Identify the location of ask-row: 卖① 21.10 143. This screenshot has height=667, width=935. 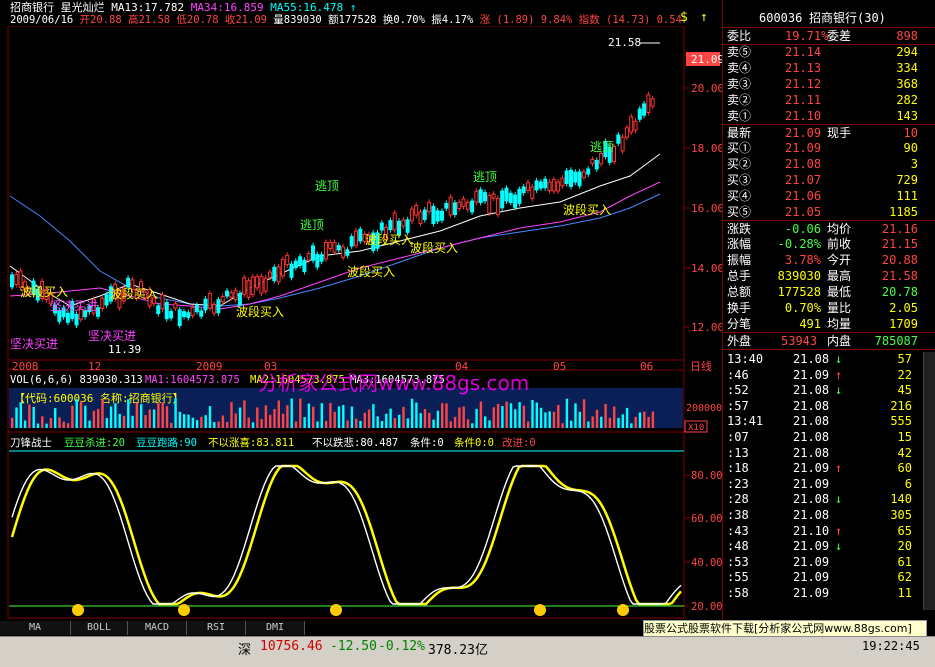
(829, 116).